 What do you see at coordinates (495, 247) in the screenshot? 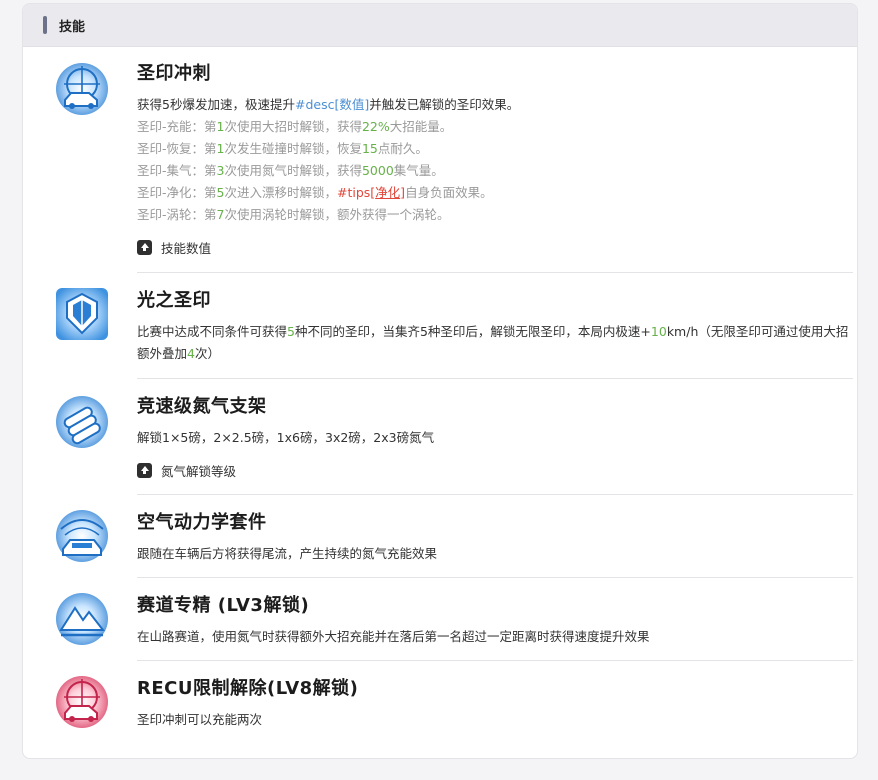
I see `skill-values-toggle: 技能数值` at bounding box center [495, 247].